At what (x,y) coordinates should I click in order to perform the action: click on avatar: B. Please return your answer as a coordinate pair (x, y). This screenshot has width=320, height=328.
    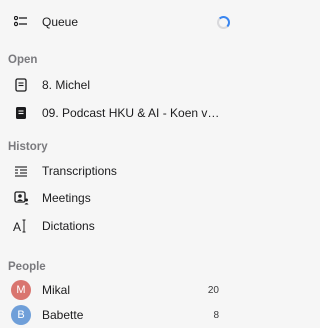
    Looking at the image, I should click on (21, 315).